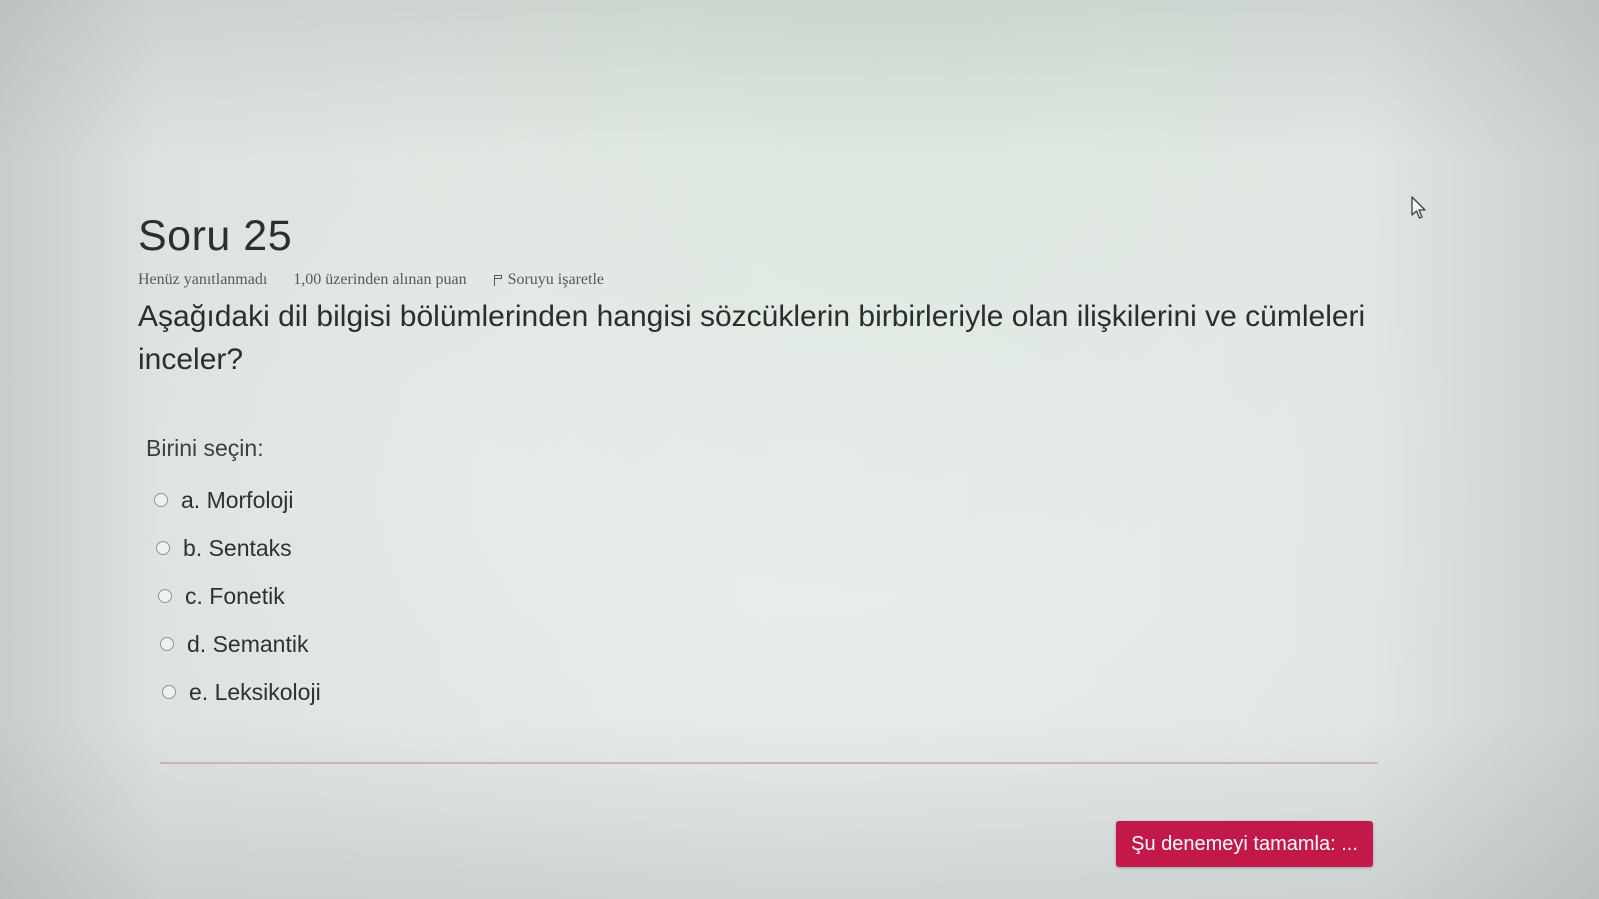  What do you see at coordinates (215, 236) in the screenshot?
I see `question-title: Soru 25` at bounding box center [215, 236].